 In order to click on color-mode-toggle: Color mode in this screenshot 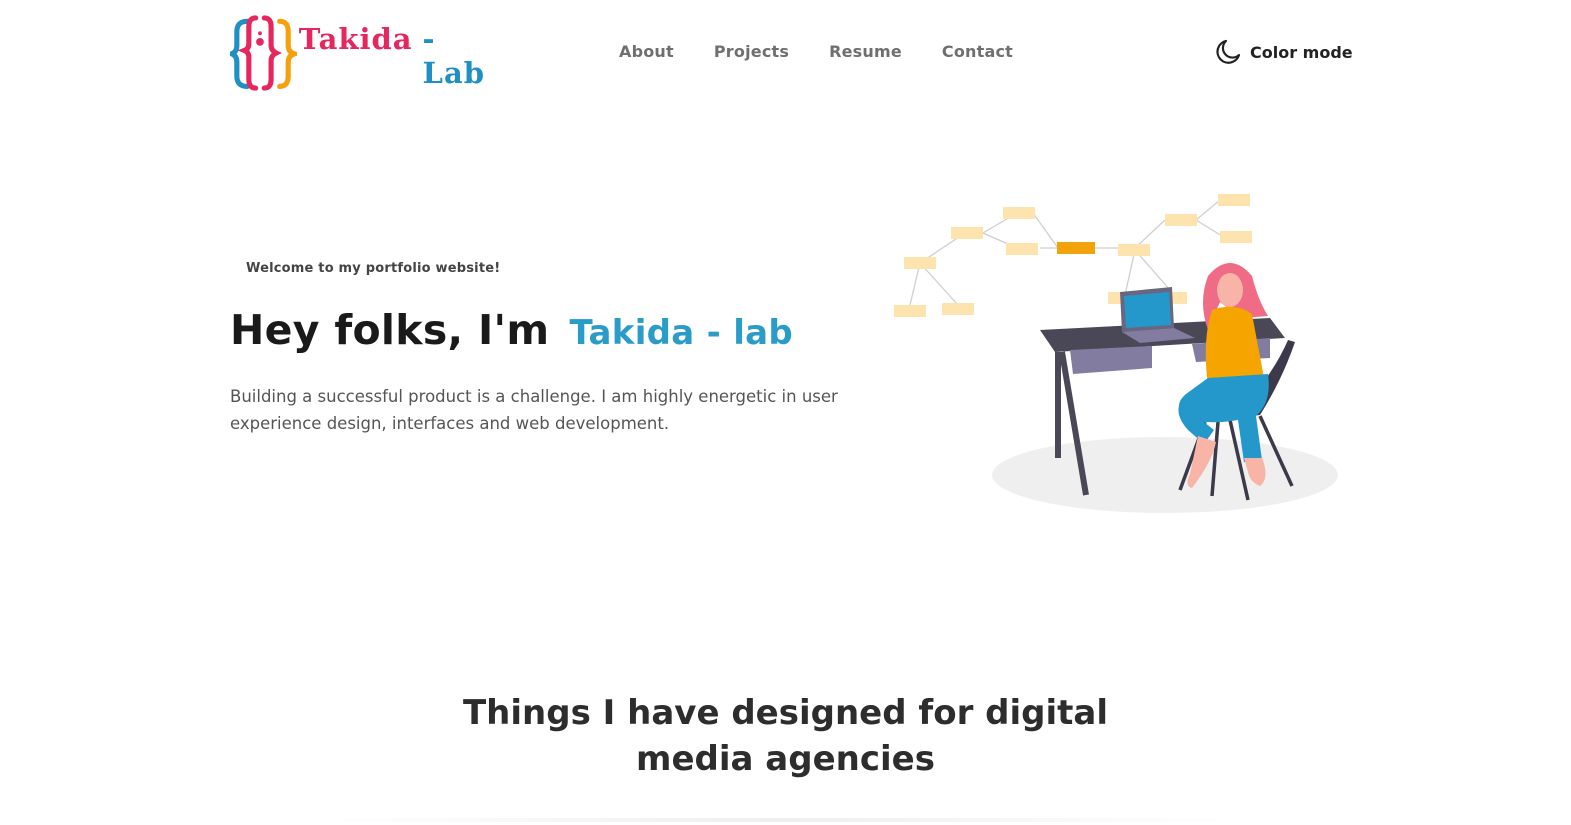, I will do `click(1283, 52)`.